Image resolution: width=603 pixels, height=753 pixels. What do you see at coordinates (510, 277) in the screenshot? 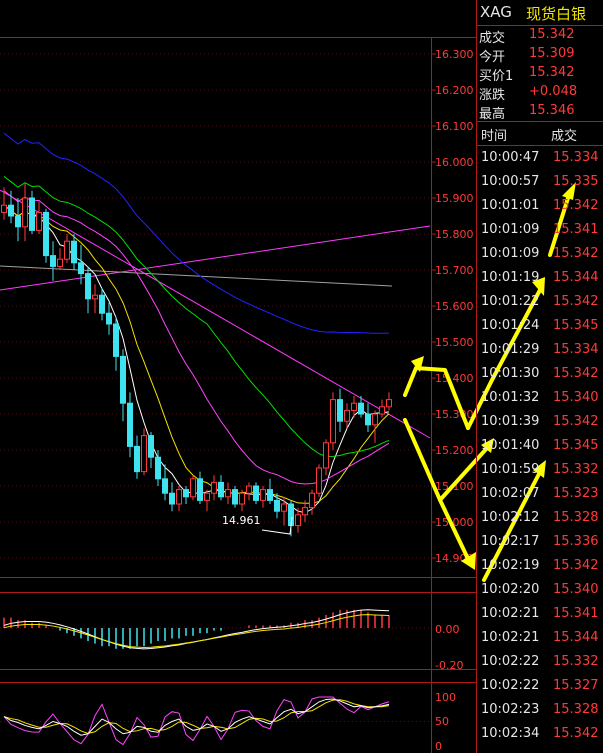
I see `tick-time: 10:01:19` at bounding box center [510, 277].